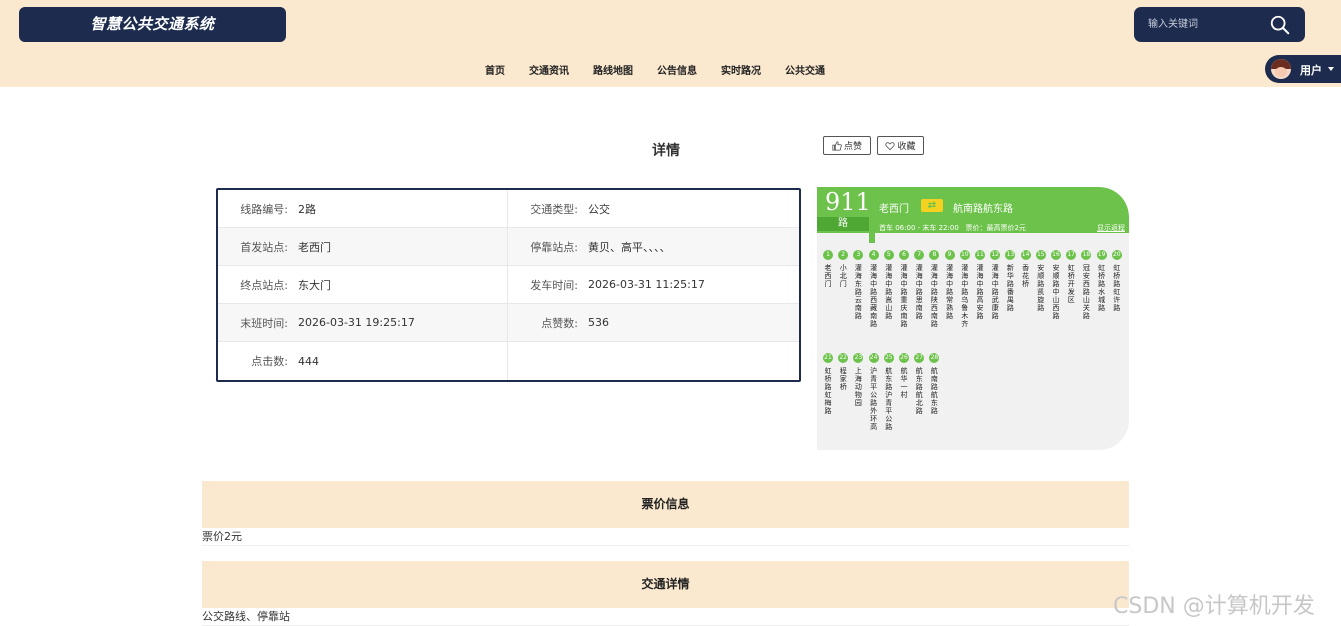 The image size is (1341, 626). Describe the element at coordinates (919, 358) in the screenshot. I see `stop-number: 27` at that location.